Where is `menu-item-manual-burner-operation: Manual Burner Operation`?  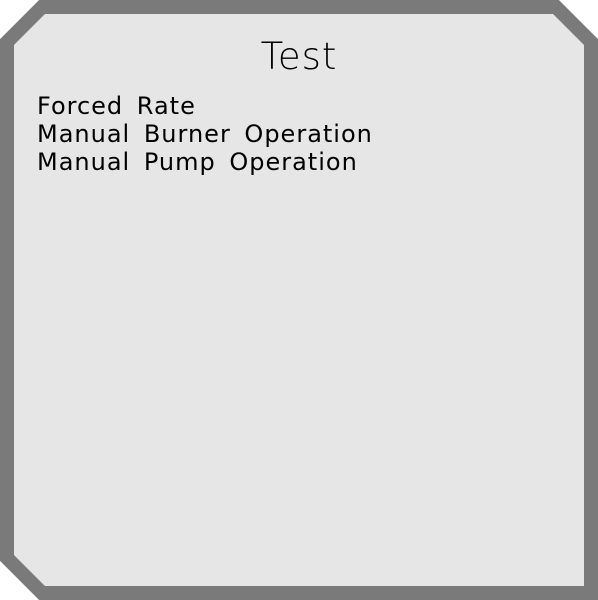 menu-item-manual-burner-operation: Manual Burner Operation is located at coordinates (205, 134).